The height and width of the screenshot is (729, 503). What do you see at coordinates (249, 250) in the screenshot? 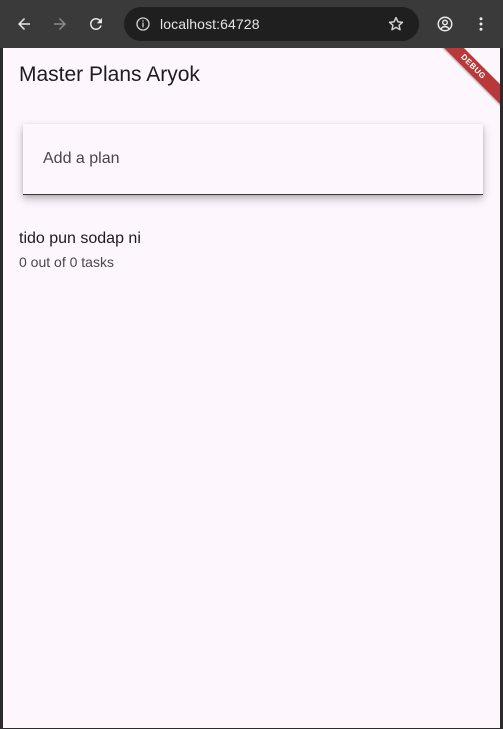
I see `list-item: tido pun sodap ni 0 out of 0 tasks` at bounding box center [249, 250].